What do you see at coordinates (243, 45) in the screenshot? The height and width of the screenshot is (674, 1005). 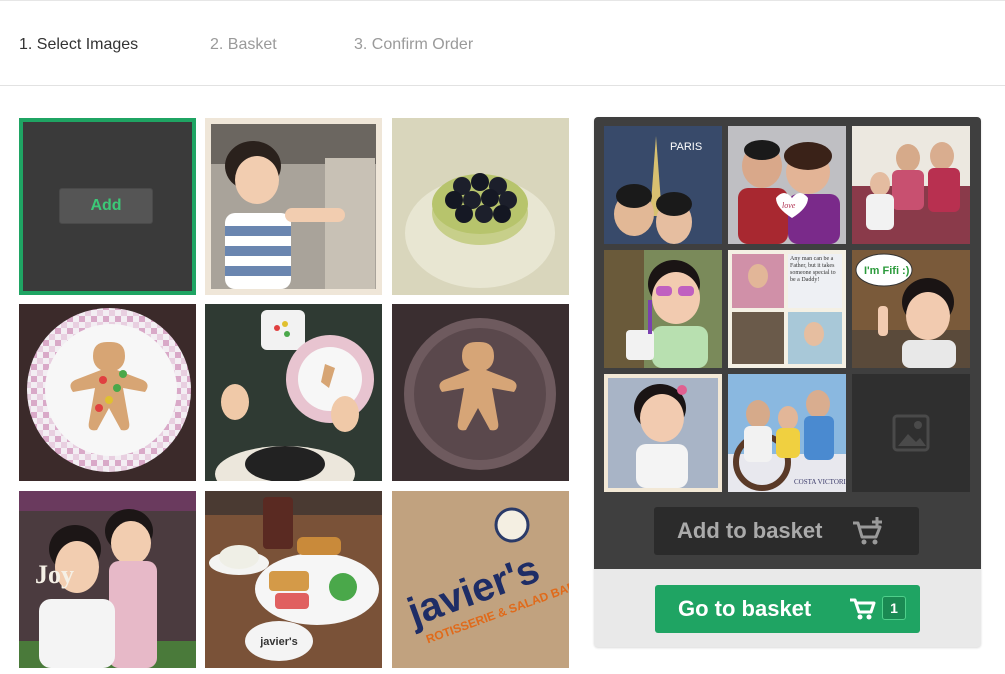 I see `step-basket: 2. Basket` at bounding box center [243, 45].